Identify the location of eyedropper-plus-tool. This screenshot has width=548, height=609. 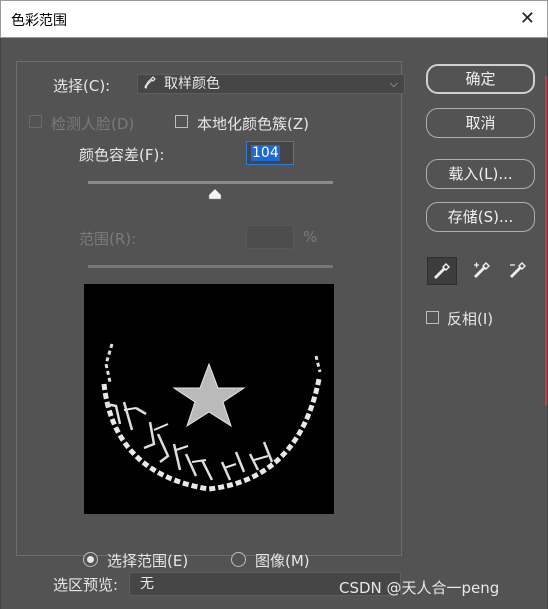
(482, 271).